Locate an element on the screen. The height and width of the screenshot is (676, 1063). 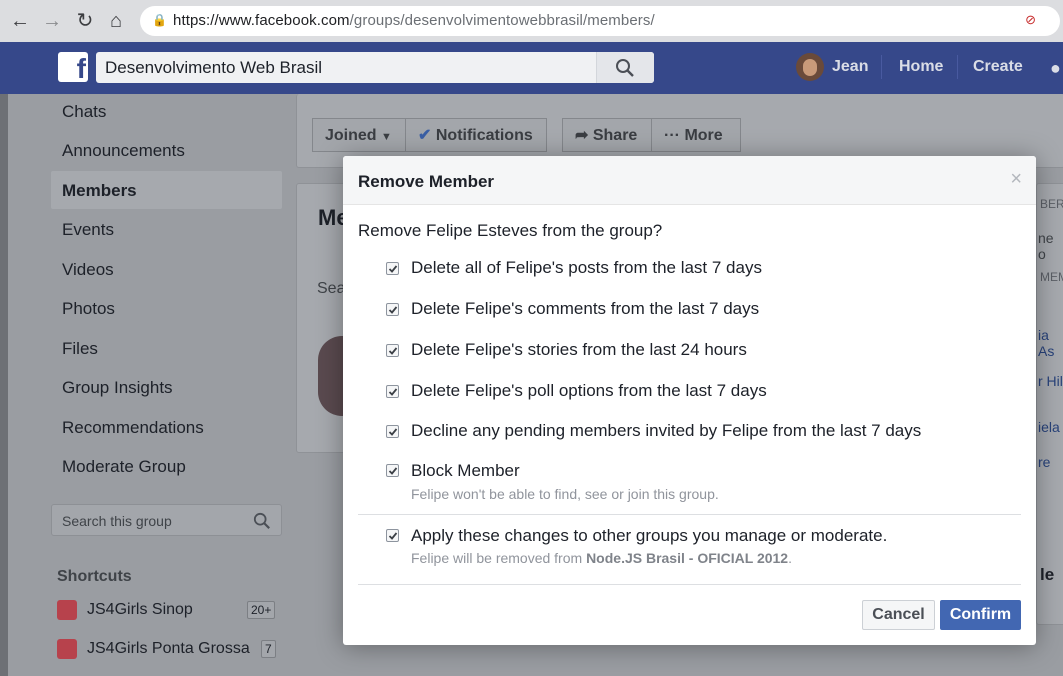
dialog-question: Remove Felipe Esteves from the group? is located at coordinates (510, 230).